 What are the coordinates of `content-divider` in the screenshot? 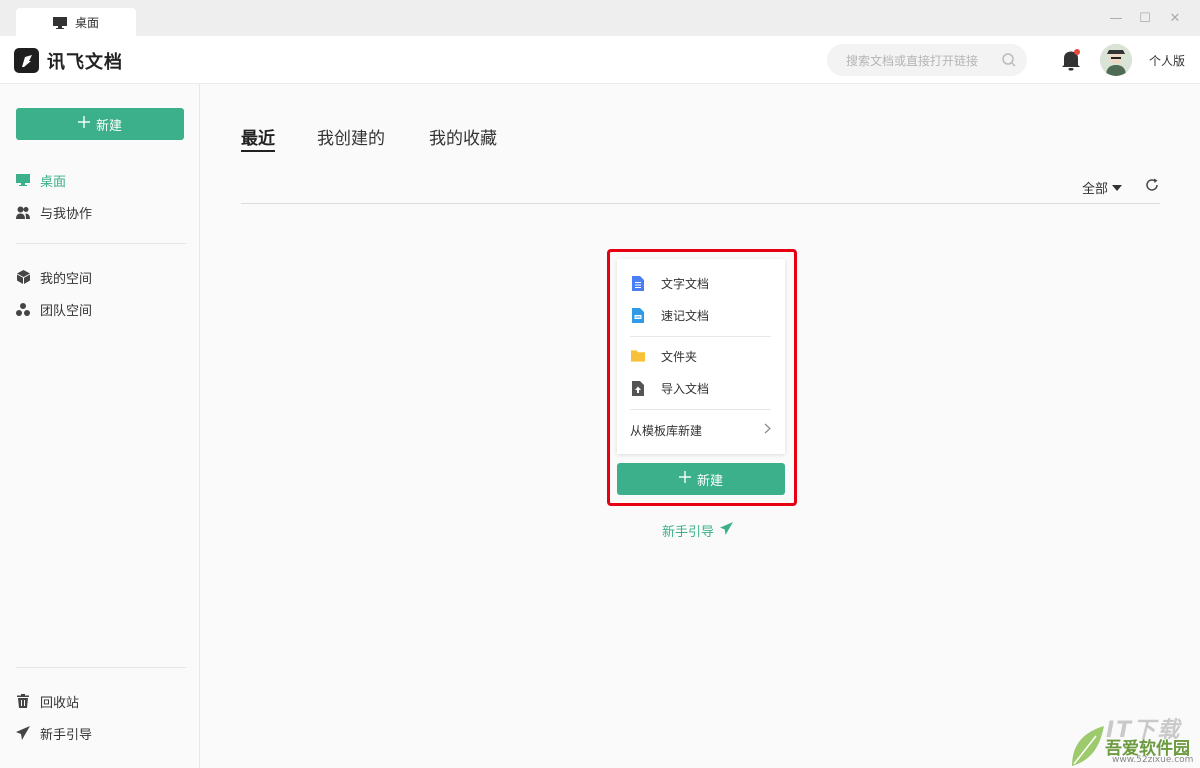 It's located at (700, 203).